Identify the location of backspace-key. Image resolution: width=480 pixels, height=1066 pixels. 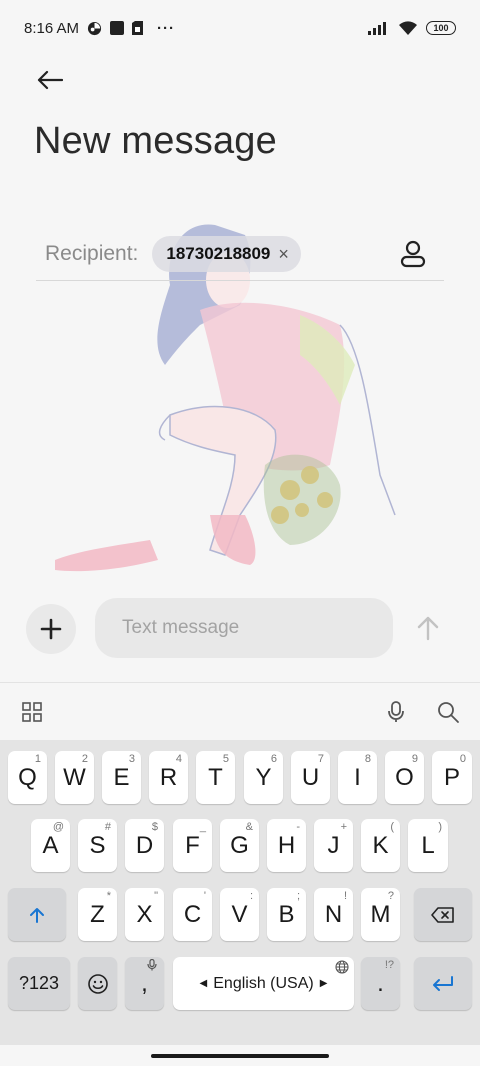
(443, 914).